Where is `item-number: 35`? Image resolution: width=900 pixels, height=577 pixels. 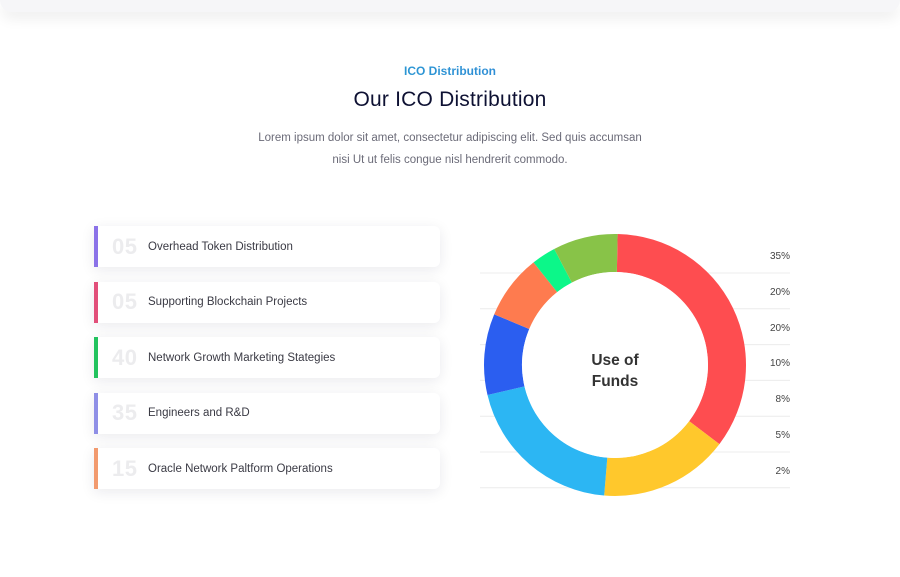
item-number: 35 is located at coordinates (125, 412).